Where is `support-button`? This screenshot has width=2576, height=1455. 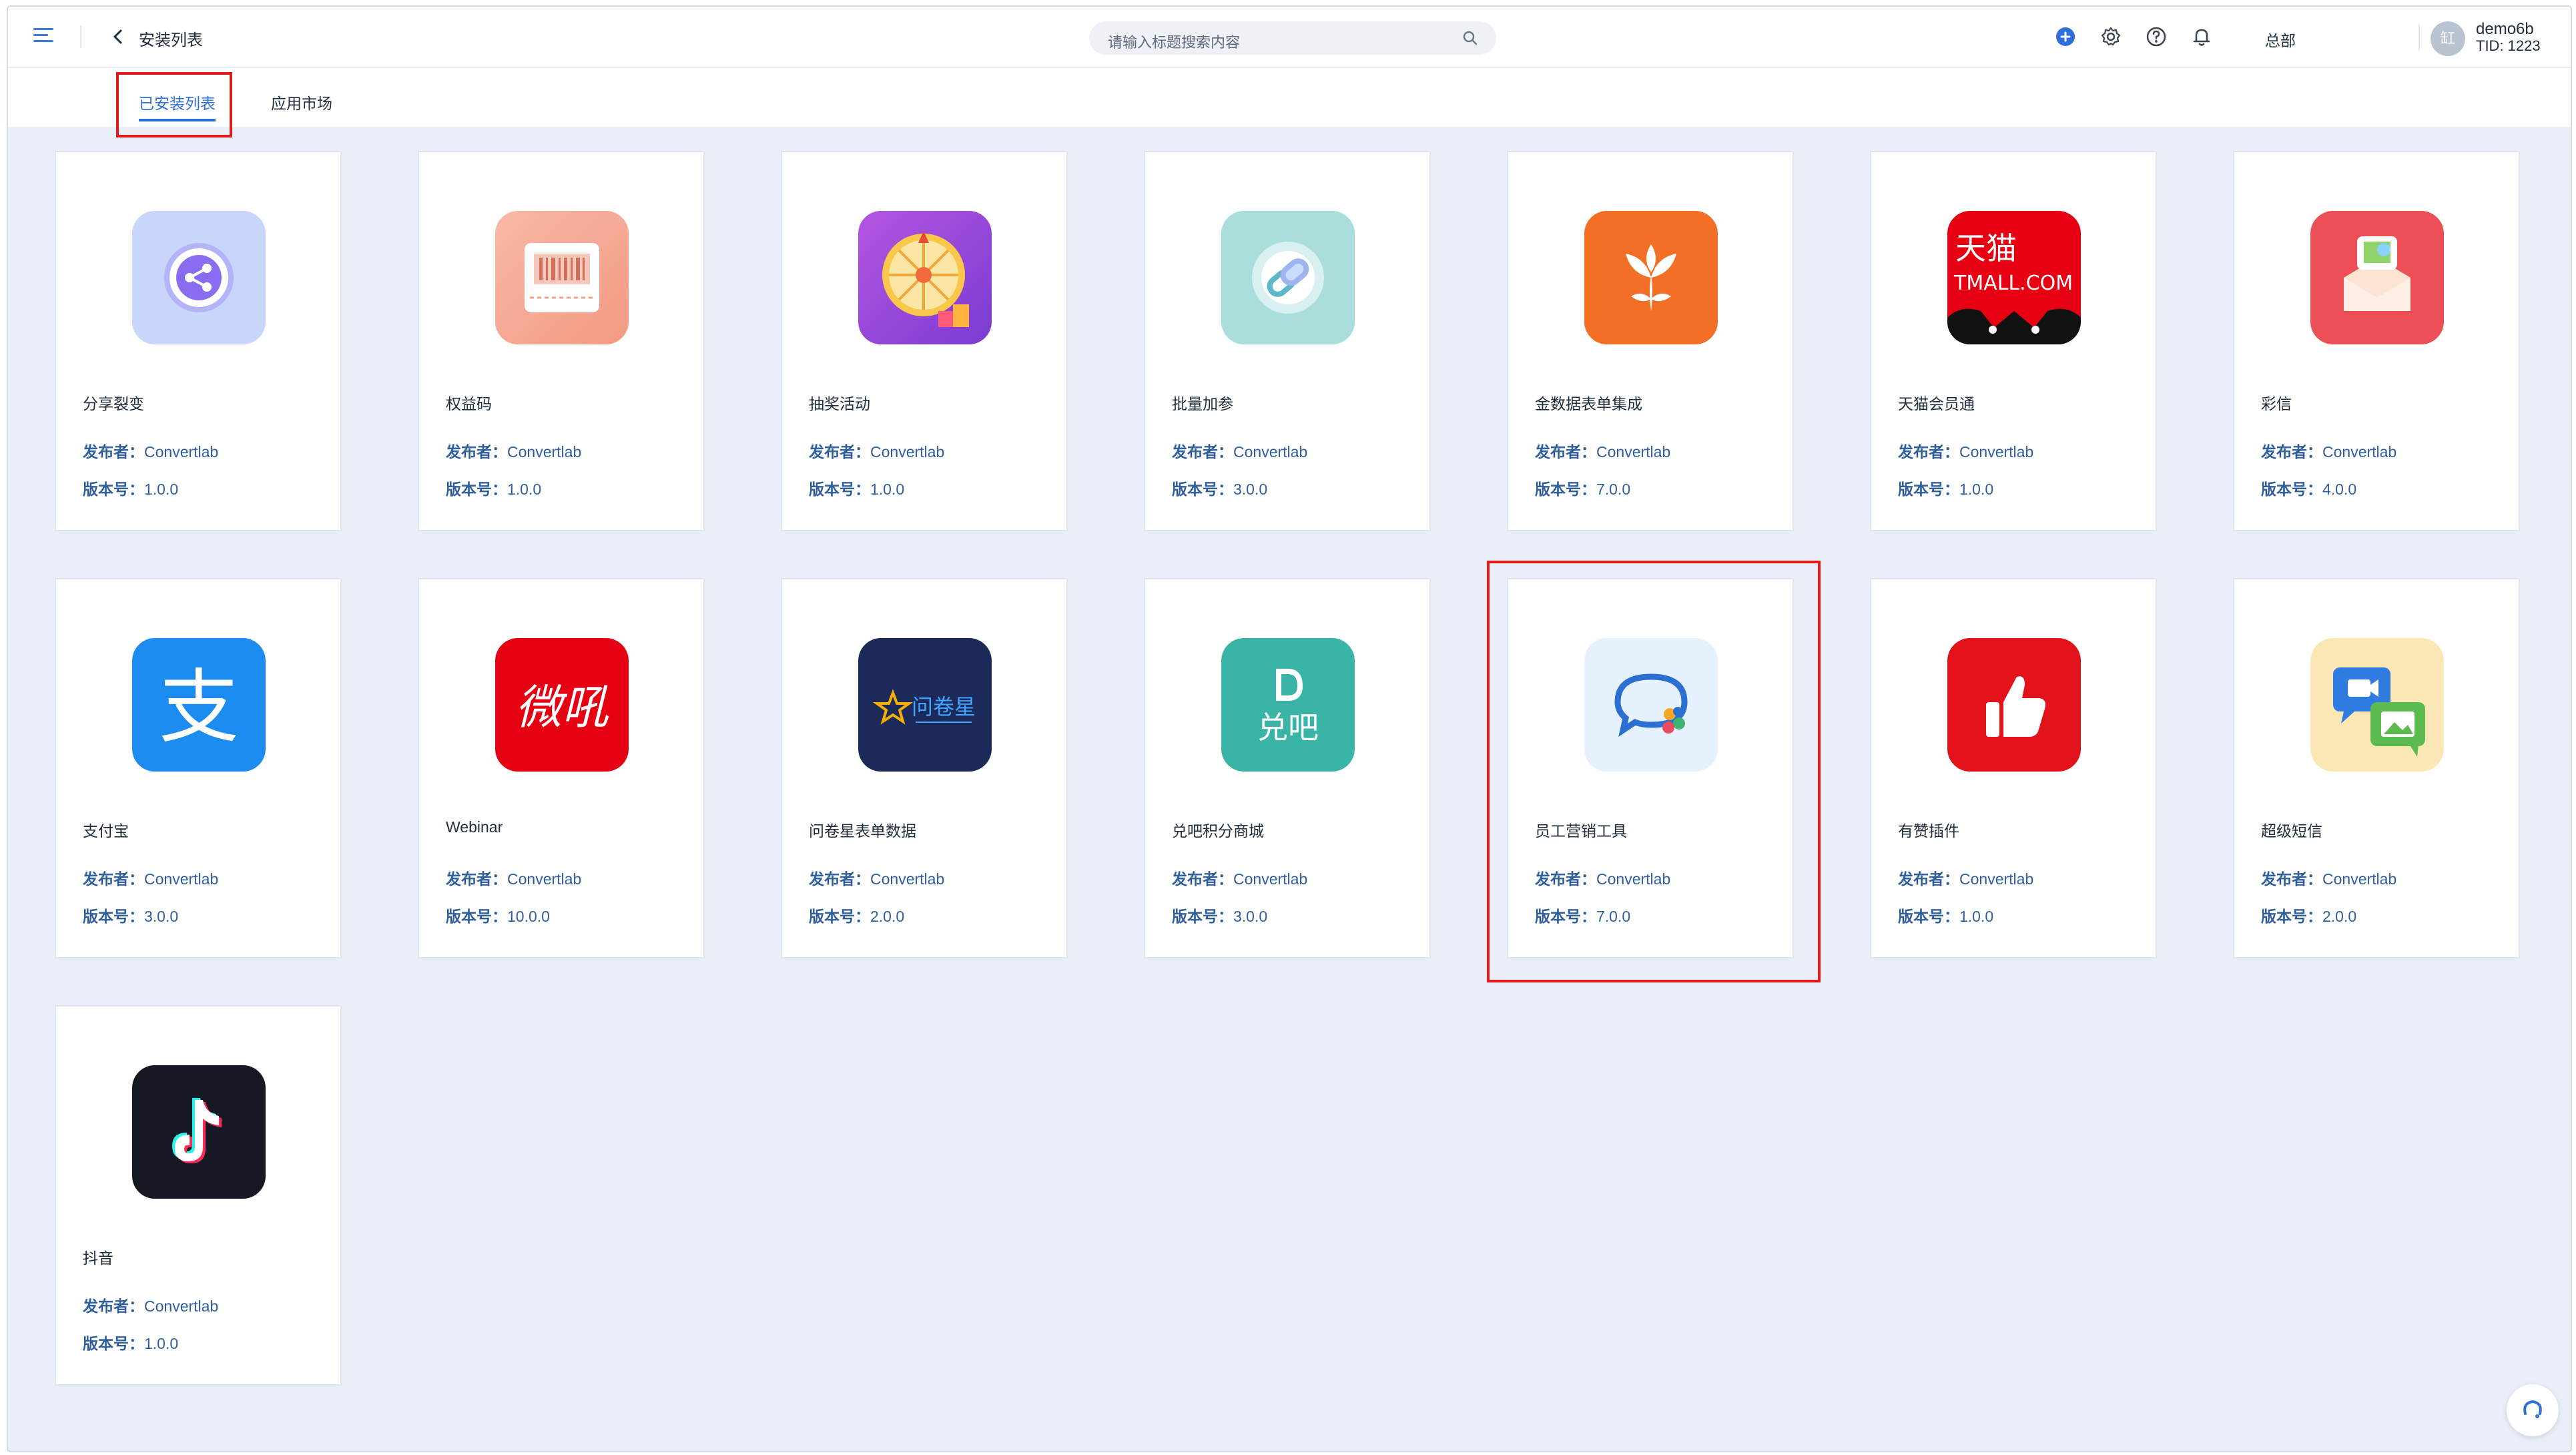
support-button is located at coordinates (2533, 1410).